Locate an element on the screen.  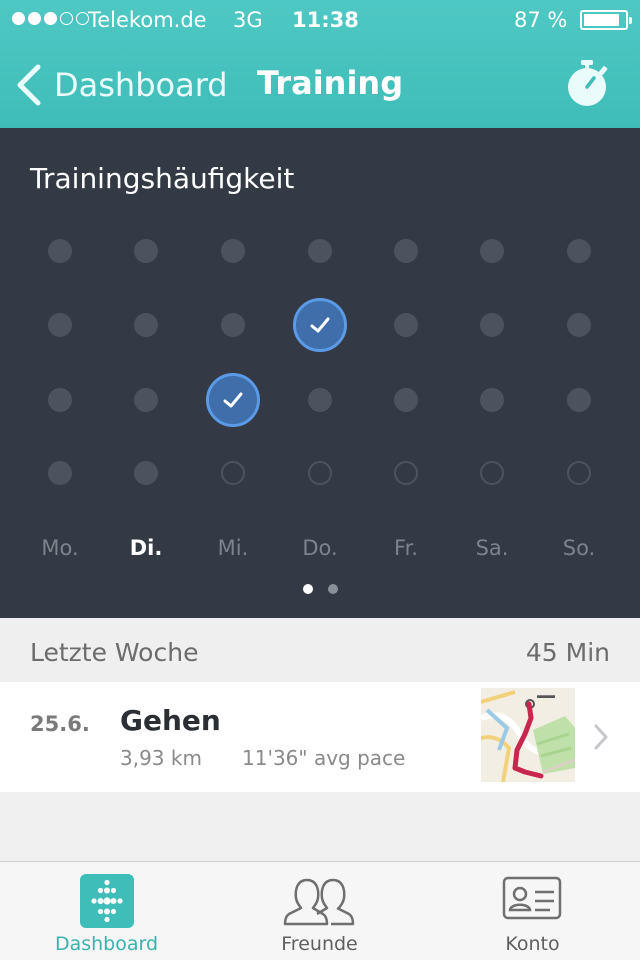
signal-strength is located at coordinates (50, 18).